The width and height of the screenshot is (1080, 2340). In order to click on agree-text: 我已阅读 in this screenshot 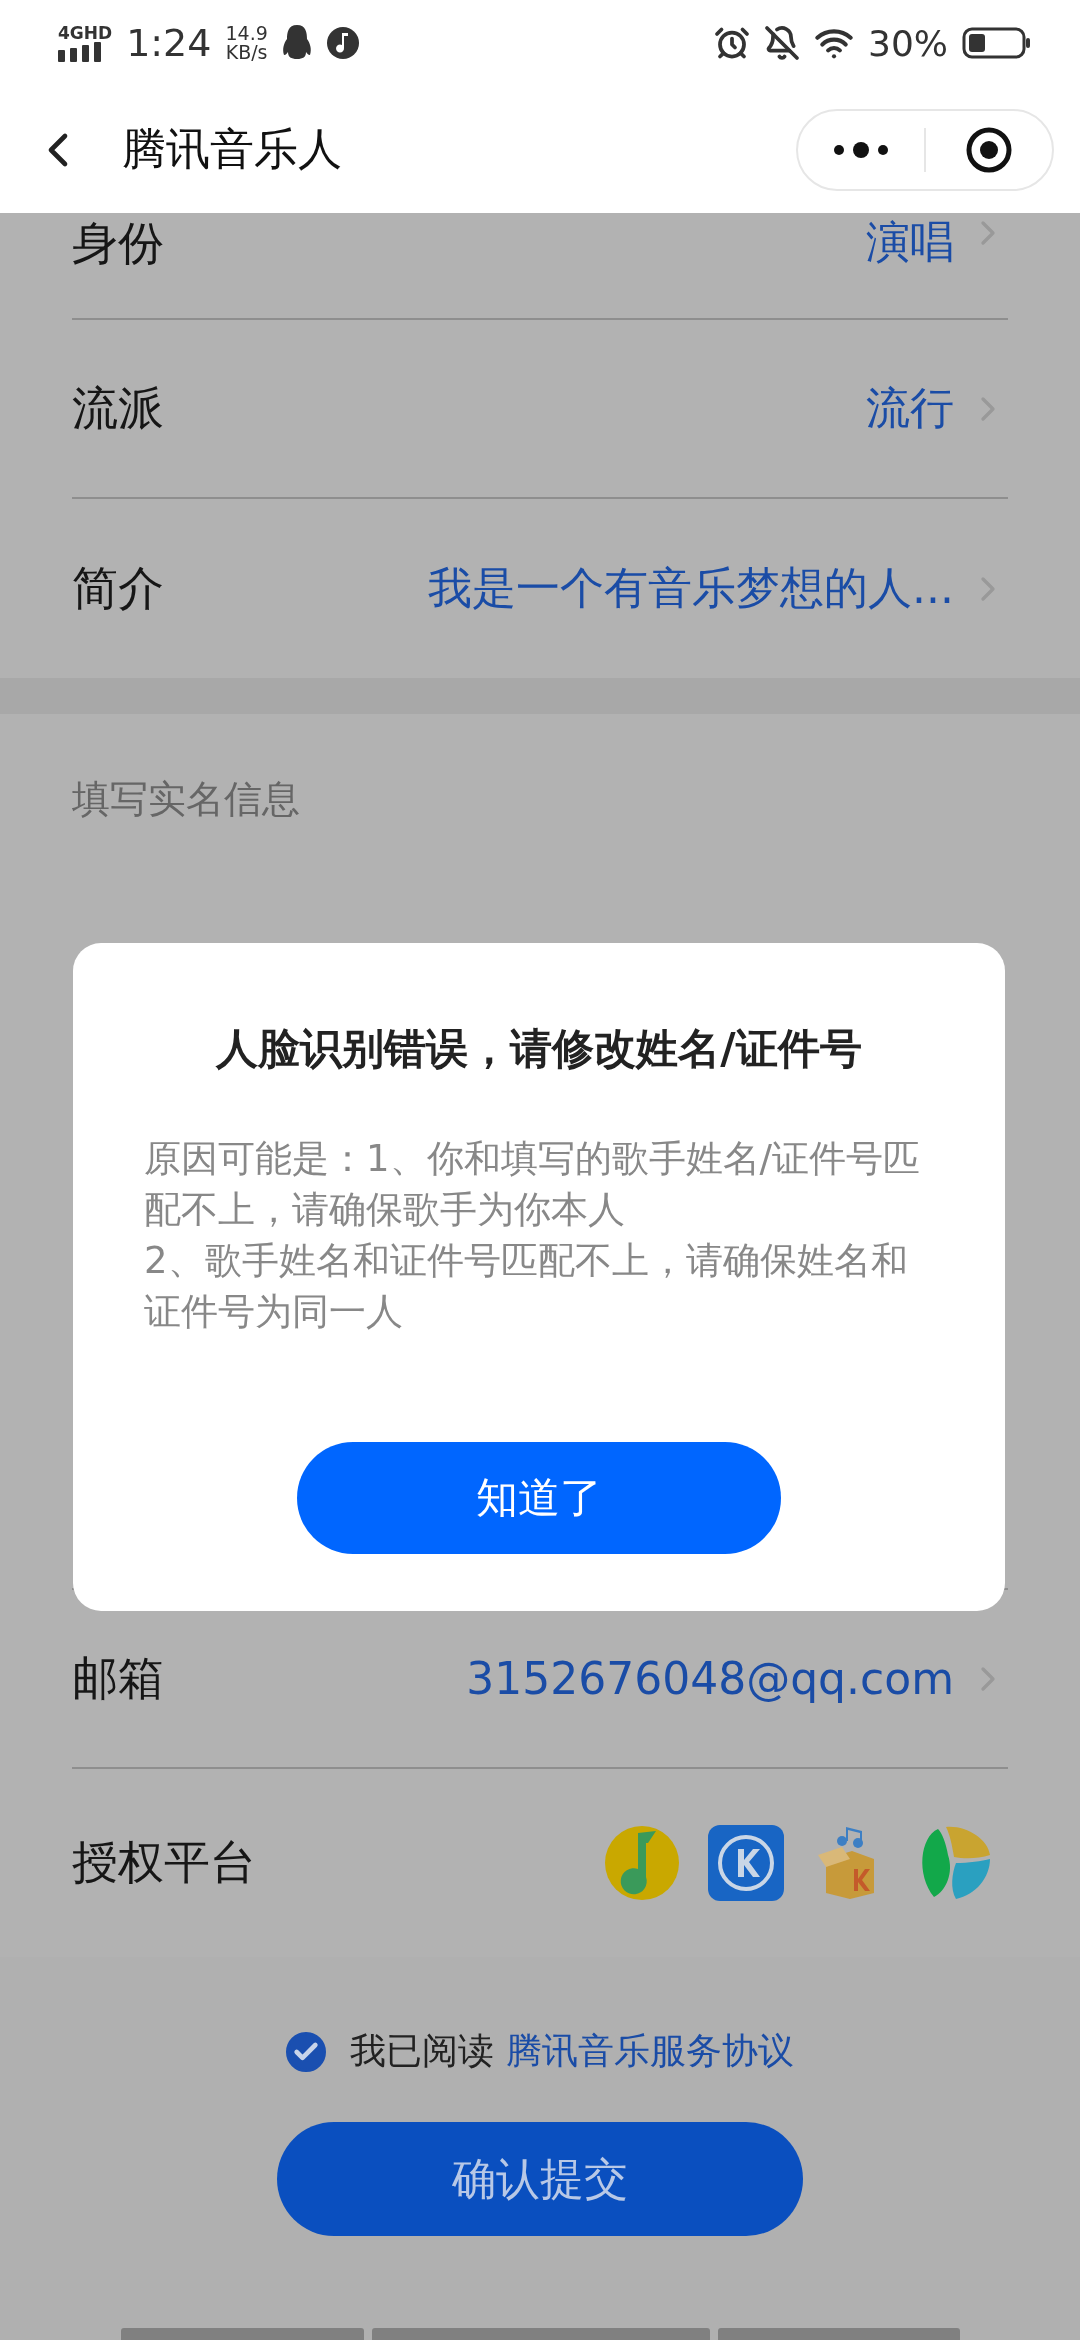, I will do `click(422, 2051)`.